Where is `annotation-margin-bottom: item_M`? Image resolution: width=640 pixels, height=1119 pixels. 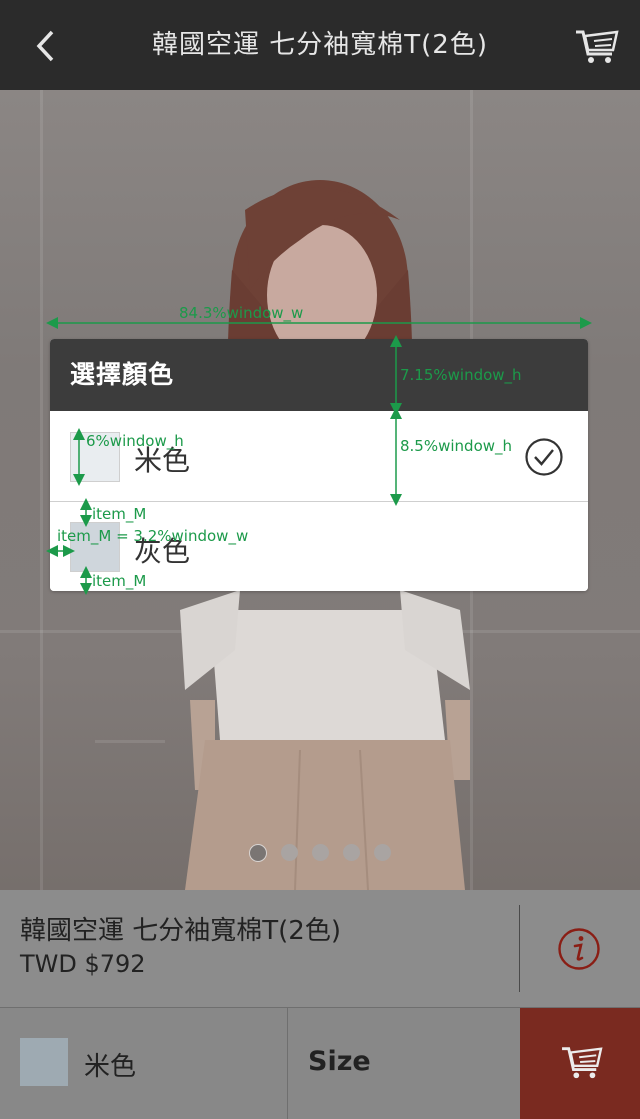 annotation-margin-bottom: item_M is located at coordinates (119, 581).